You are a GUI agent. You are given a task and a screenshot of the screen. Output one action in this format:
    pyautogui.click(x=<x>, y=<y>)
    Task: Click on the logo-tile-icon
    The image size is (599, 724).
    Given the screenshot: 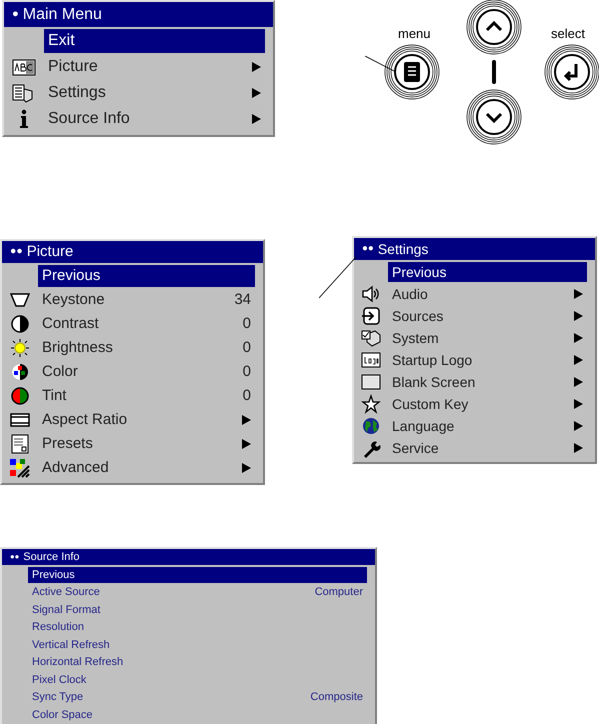 What is the action you would take?
    pyautogui.click(x=371, y=360)
    